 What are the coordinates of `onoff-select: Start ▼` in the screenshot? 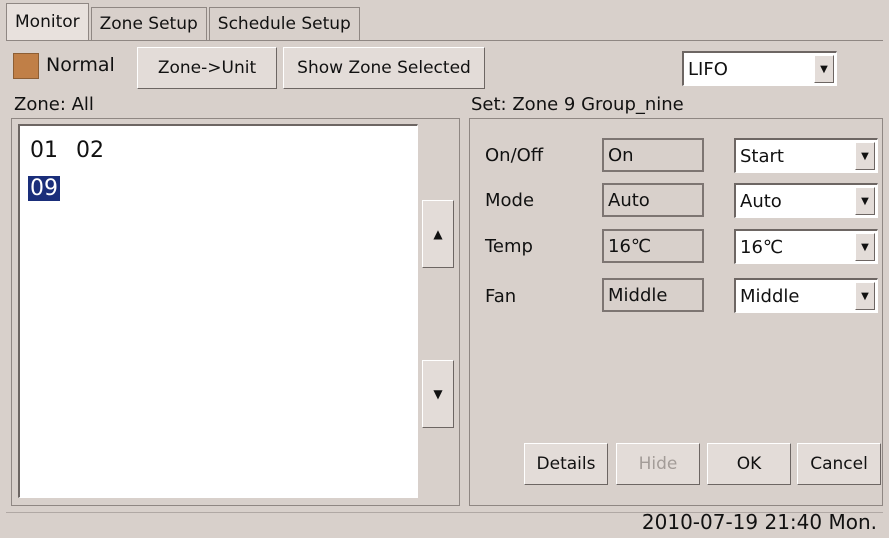 It's located at (806, 155).